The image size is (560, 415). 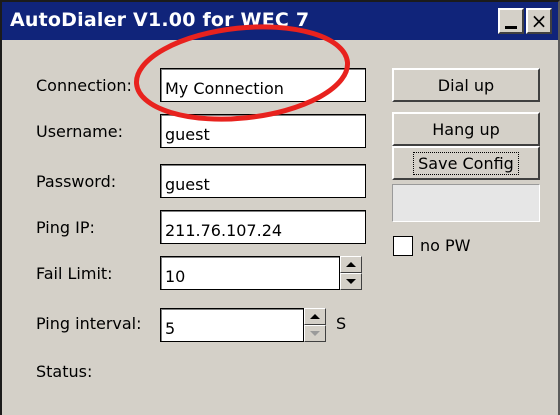 I want to click on dial-up-label: Dial up, so click(x=466, y=85).